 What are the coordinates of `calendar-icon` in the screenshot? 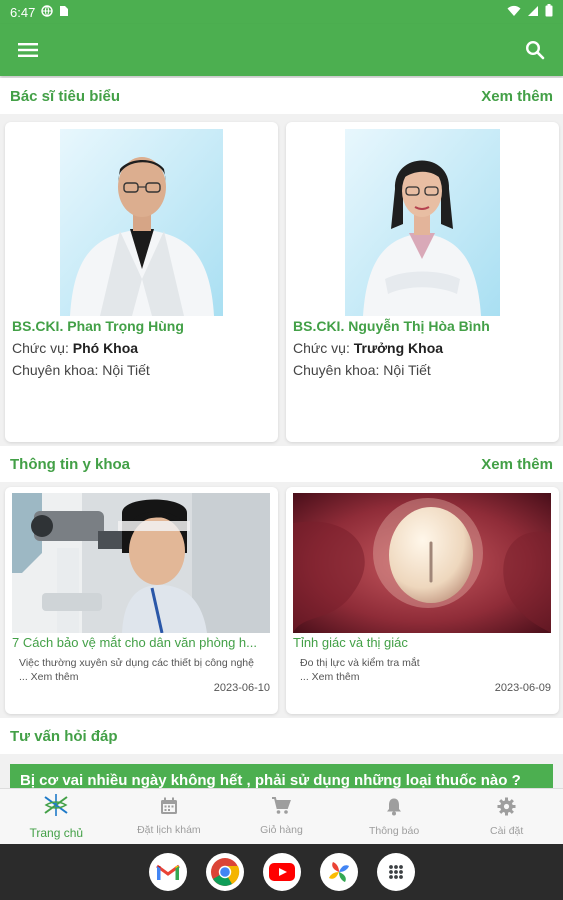 It's located at (169, 808).